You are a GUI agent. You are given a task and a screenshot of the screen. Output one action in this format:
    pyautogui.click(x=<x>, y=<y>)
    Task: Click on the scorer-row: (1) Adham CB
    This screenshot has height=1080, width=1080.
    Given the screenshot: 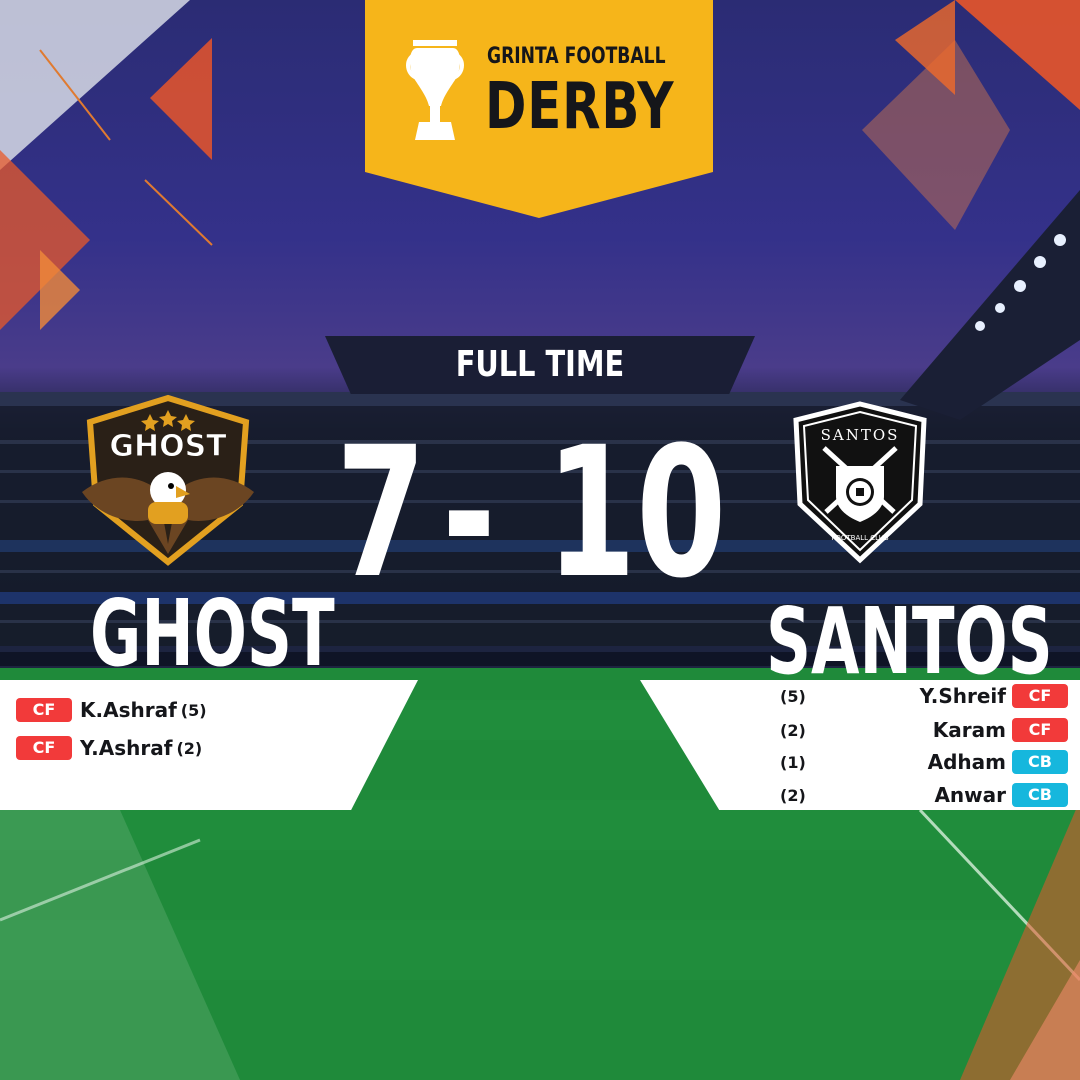 What is the action you would take?
    pyautogui.click(x=924, y=762)
    